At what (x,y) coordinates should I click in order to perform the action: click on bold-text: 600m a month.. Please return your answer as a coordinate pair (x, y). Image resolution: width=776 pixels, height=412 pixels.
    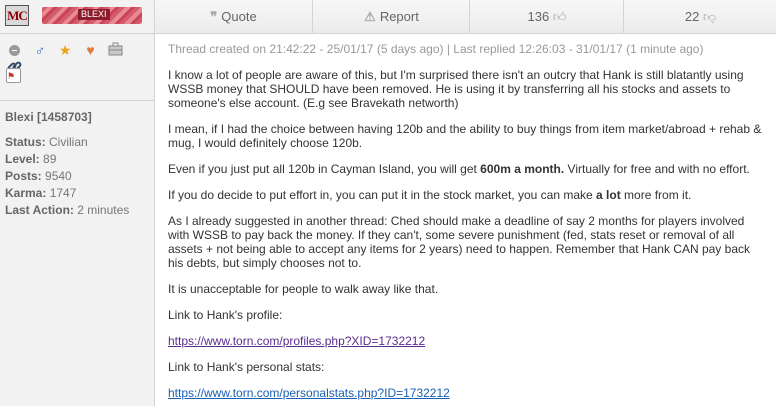
    Looking at the image, I should click on (522, 169).